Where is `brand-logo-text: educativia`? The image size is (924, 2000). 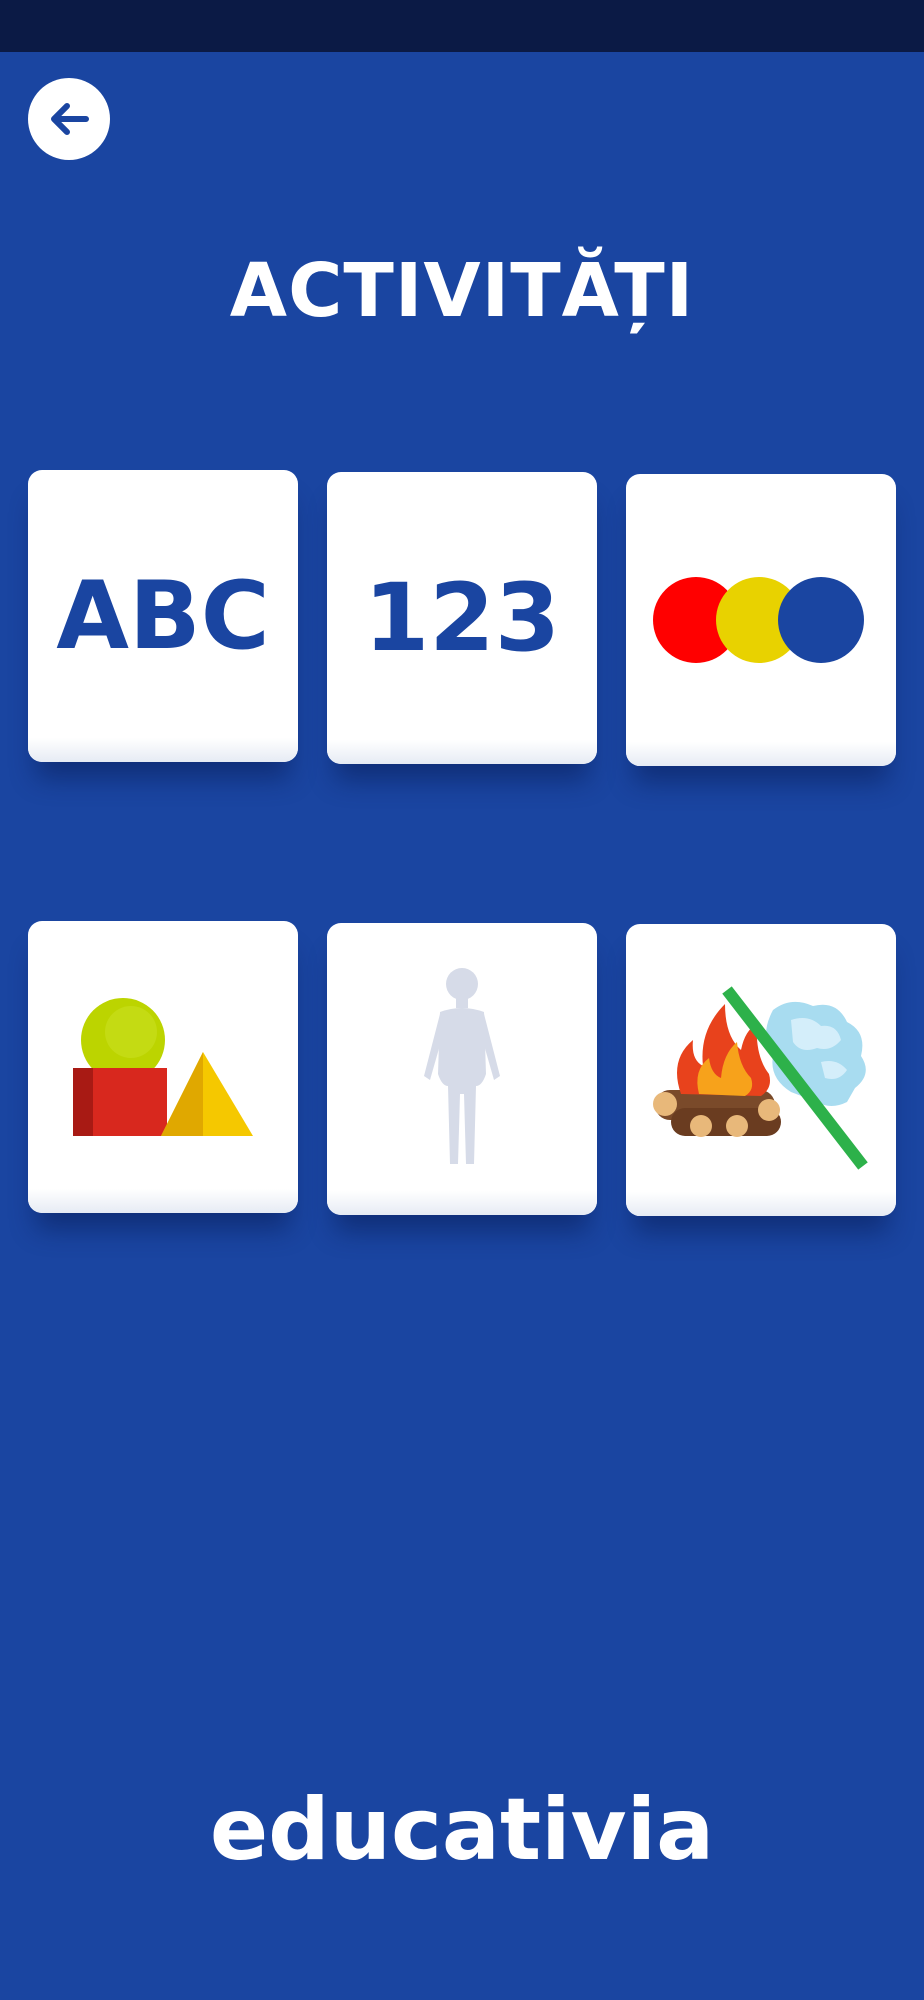
brand-logo-text: educativia is located at coordinates (462, 1830).